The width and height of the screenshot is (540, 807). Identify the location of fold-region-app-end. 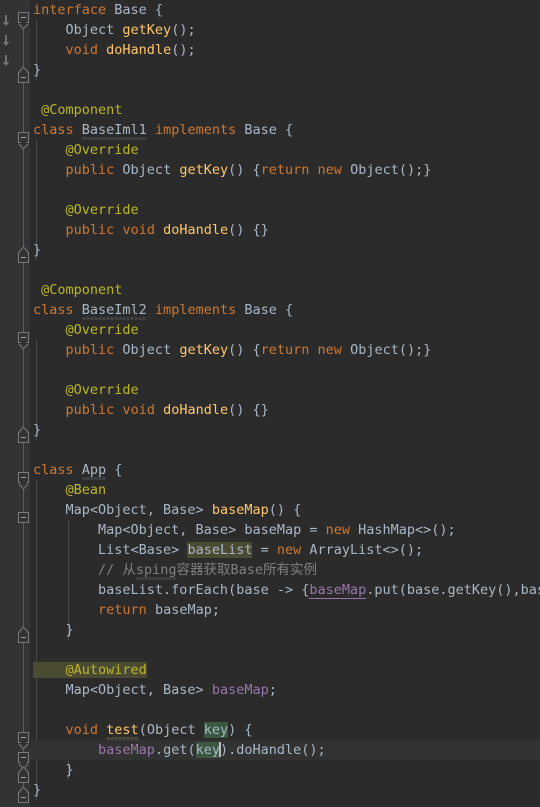
(23, 797).